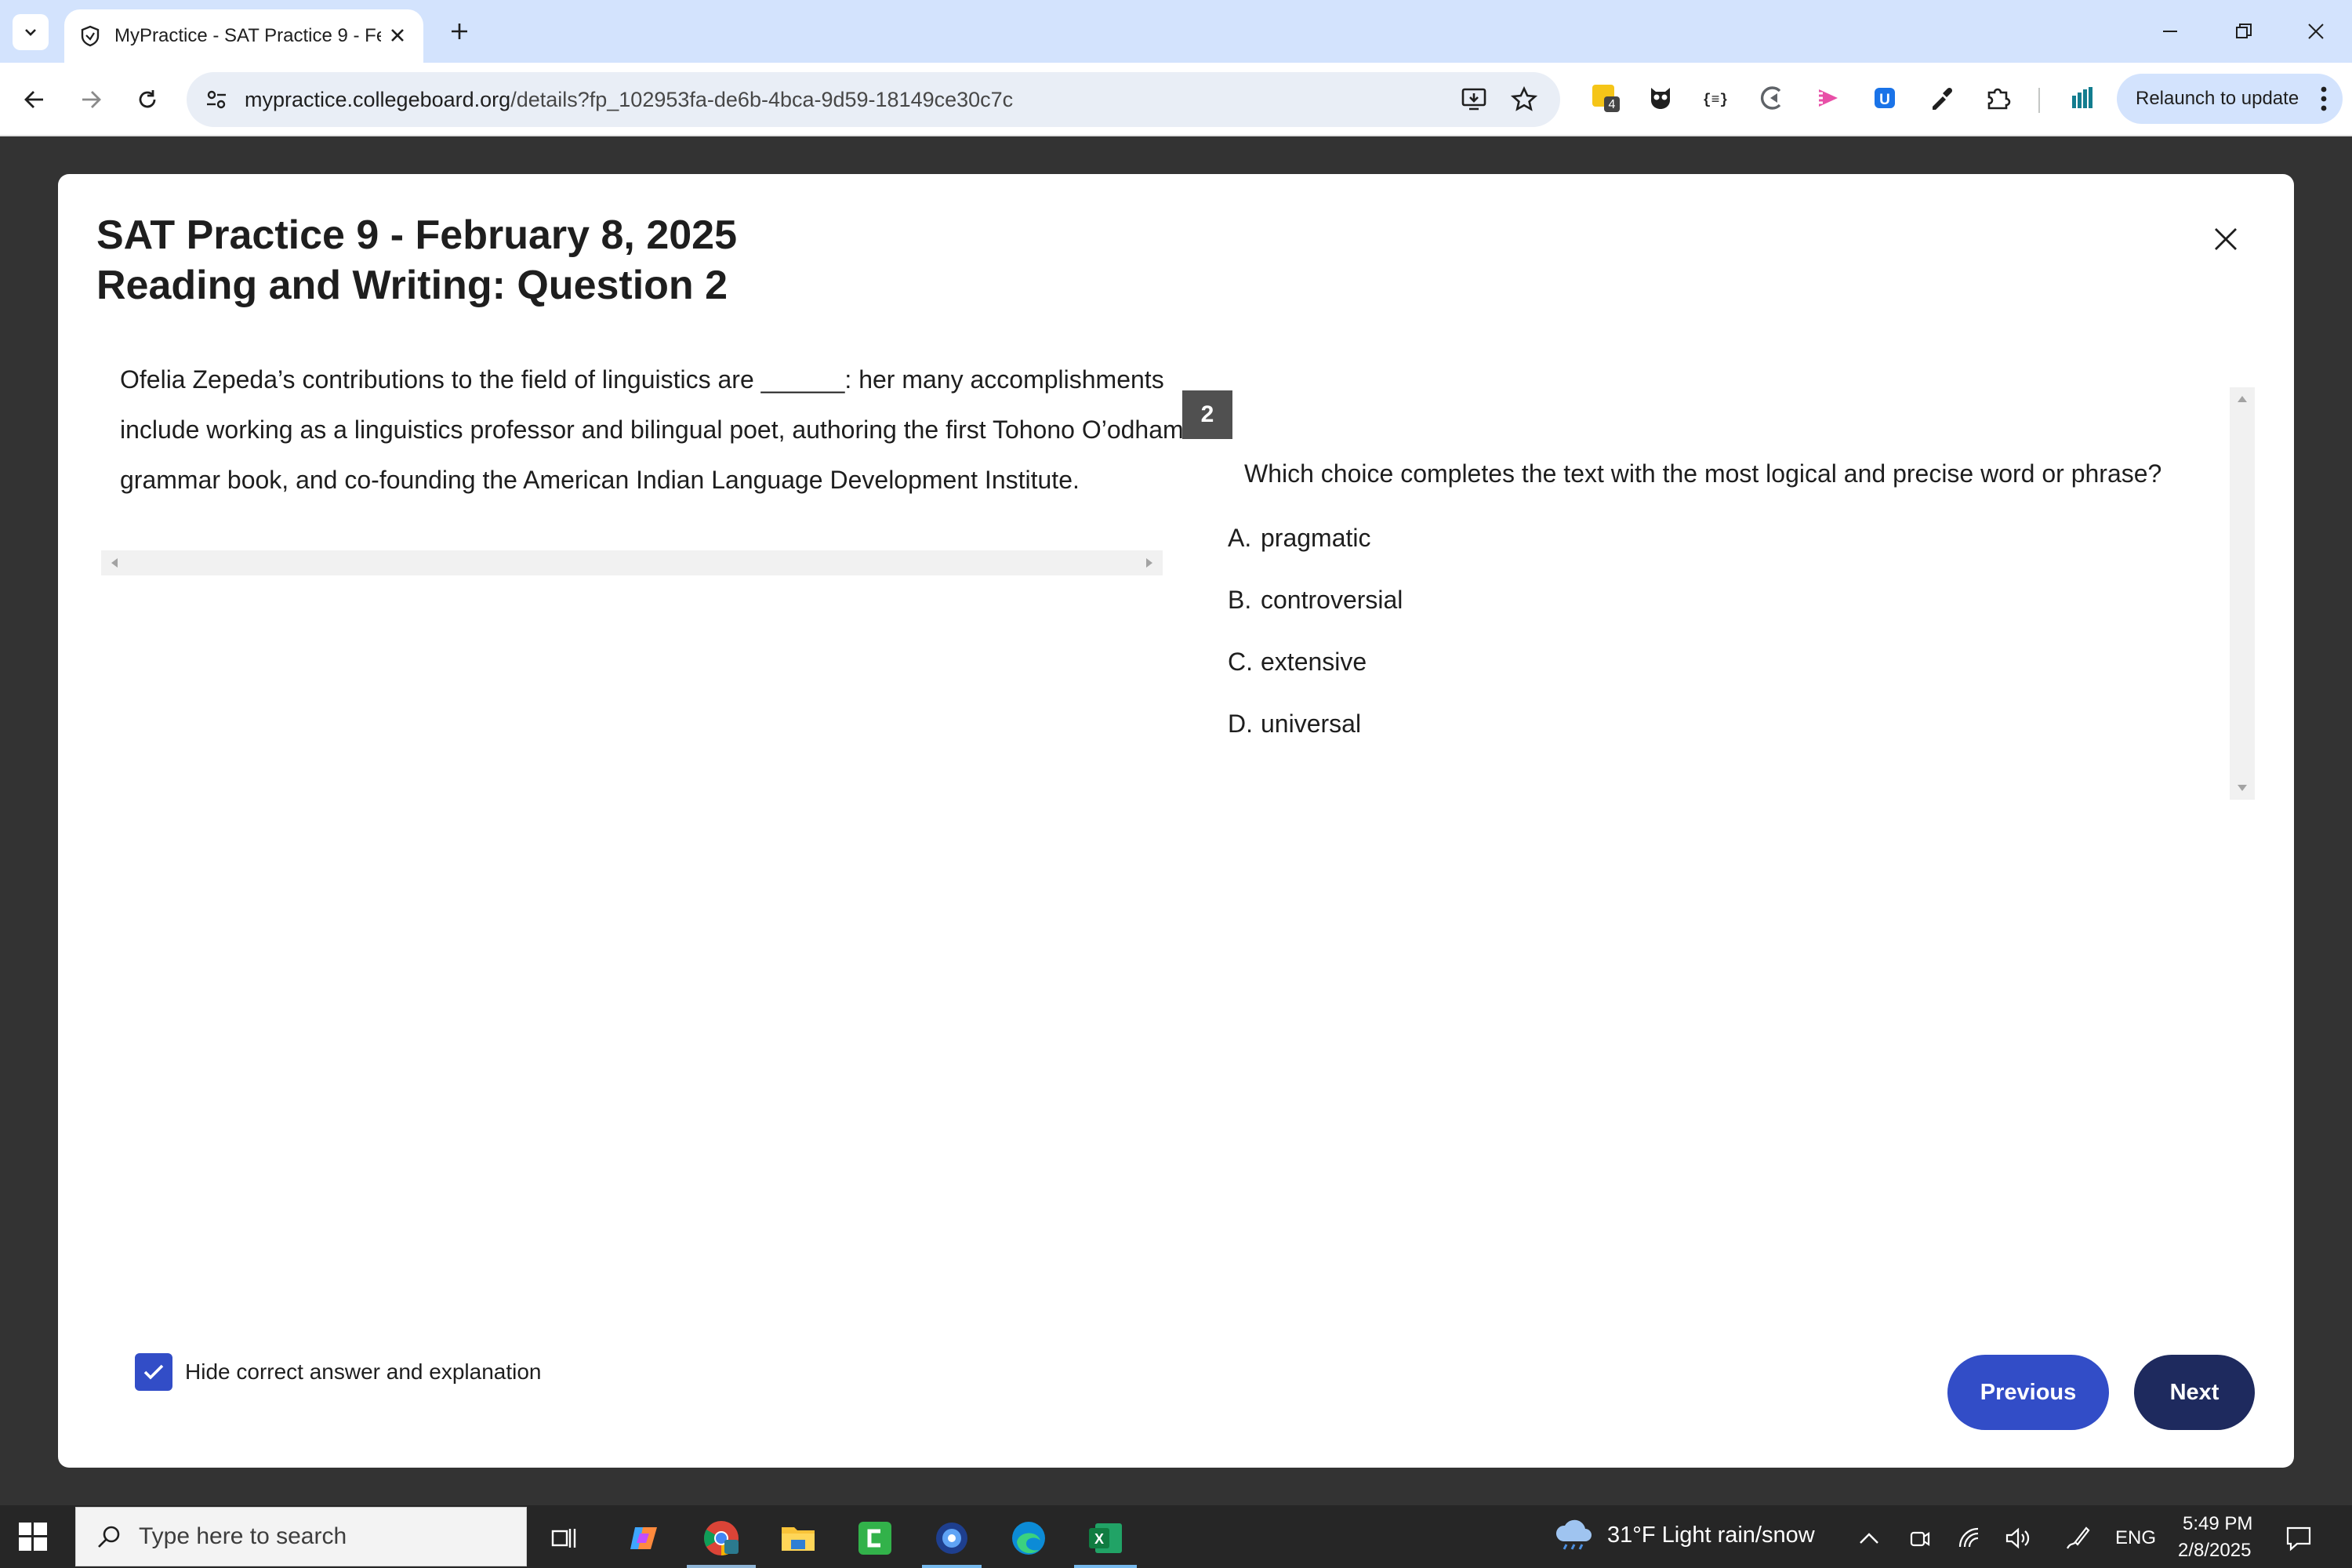 The image size is (2352, 1568). I want to click on window-close-button, so click(2316, 32).